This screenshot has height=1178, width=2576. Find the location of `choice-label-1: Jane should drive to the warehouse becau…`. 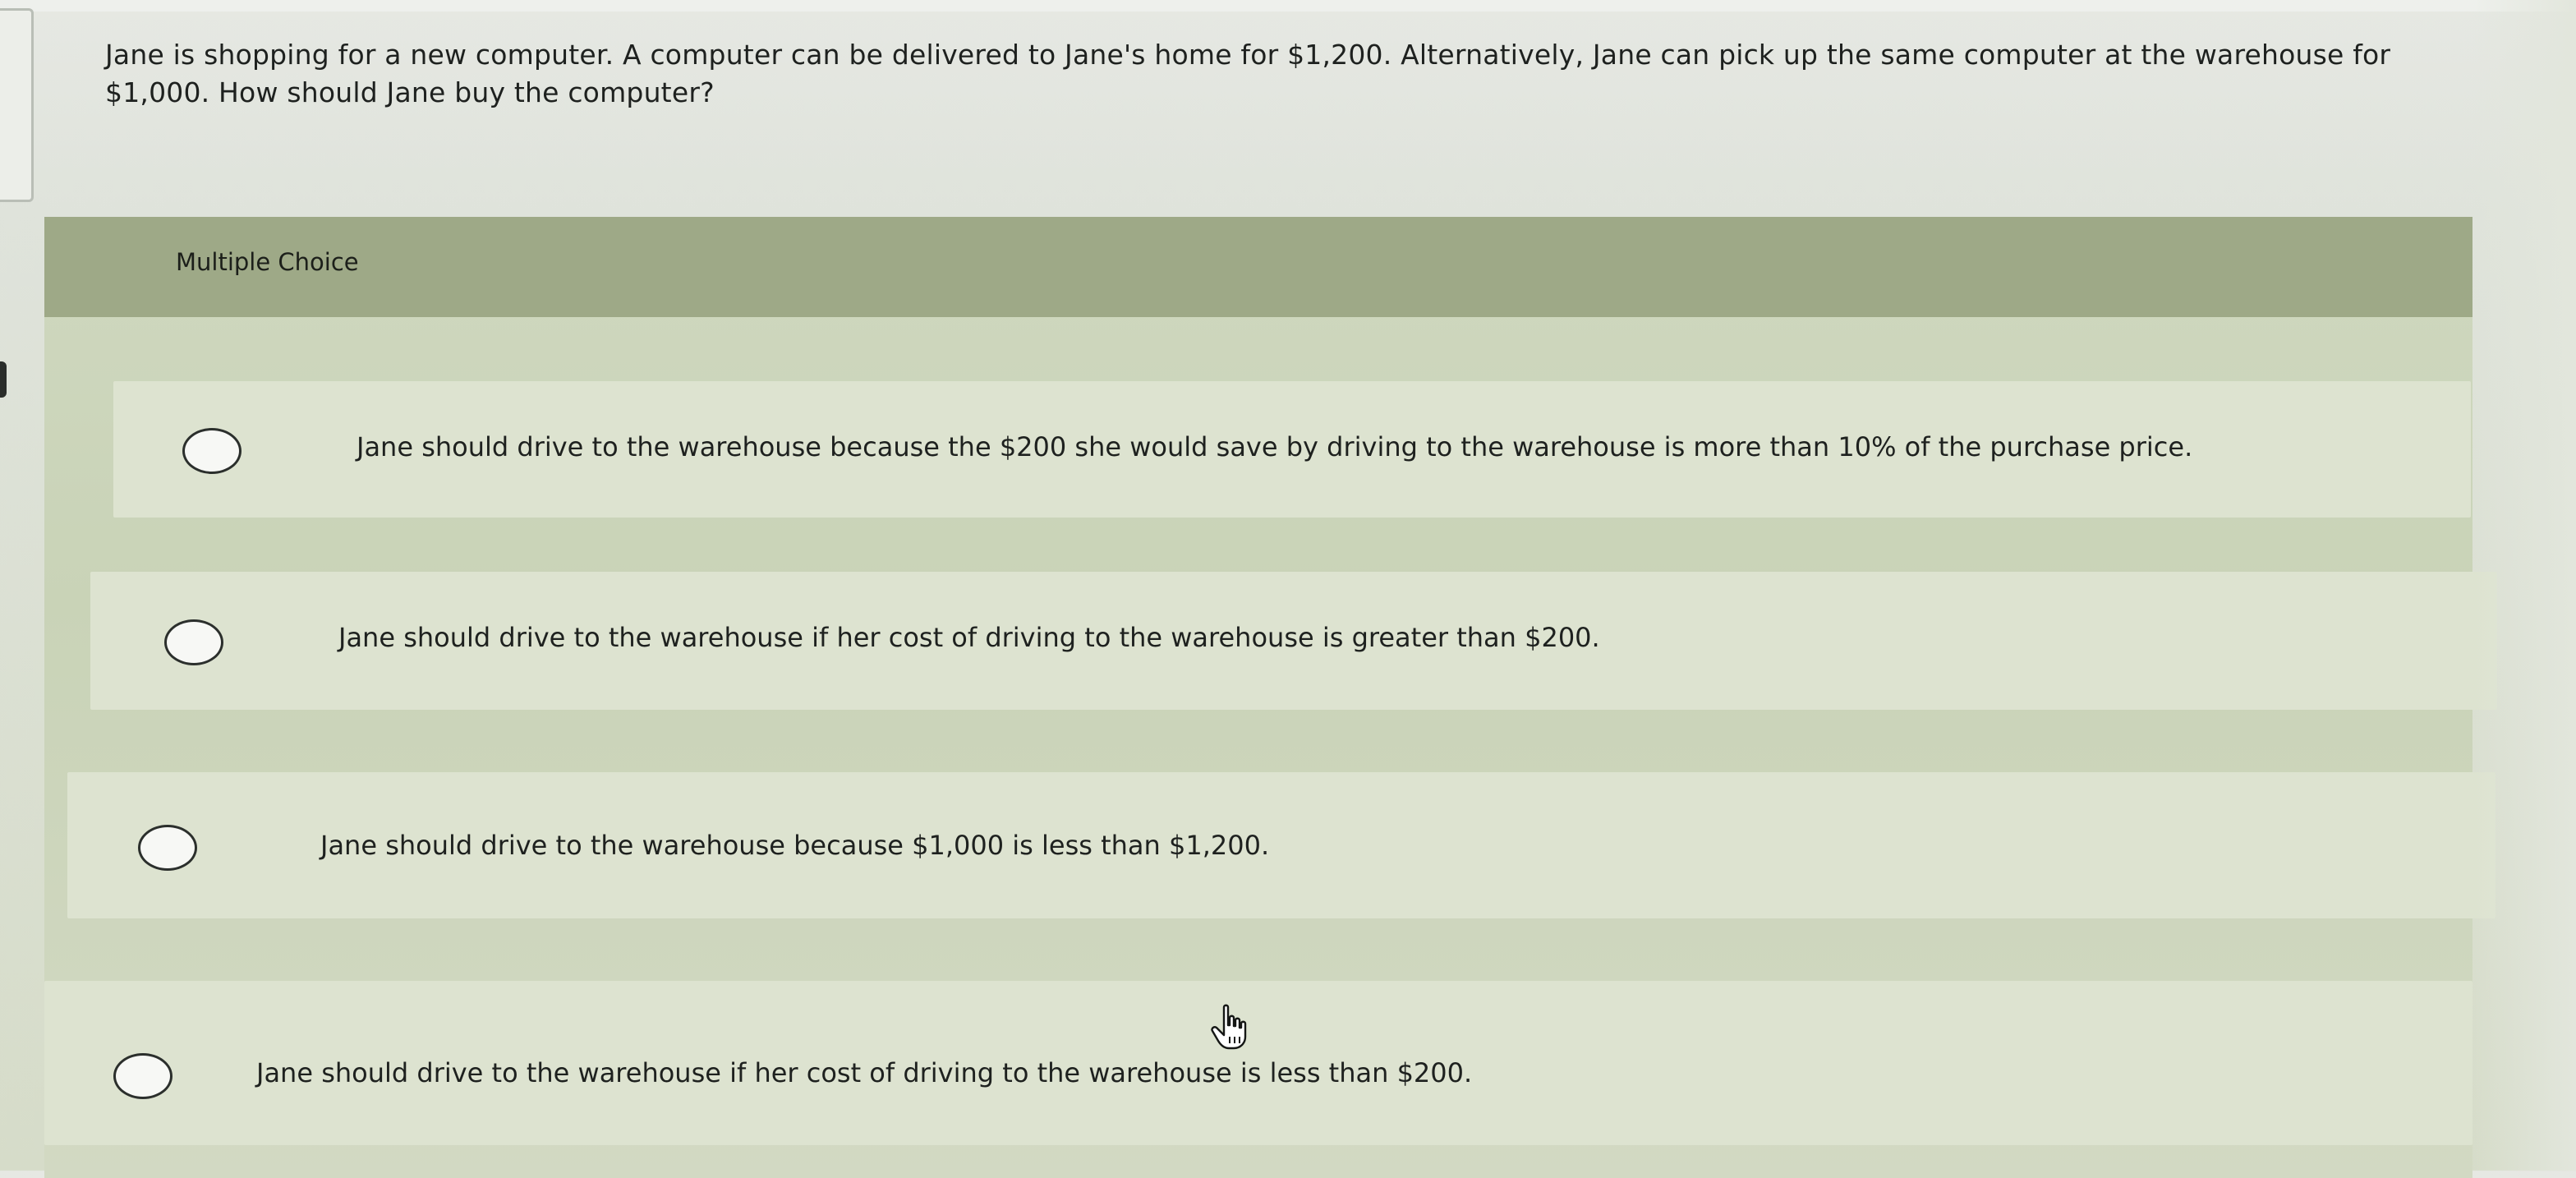

choice-label-1: Jane should drive to the warehouse becau… is located at coordinates (1274, 446).